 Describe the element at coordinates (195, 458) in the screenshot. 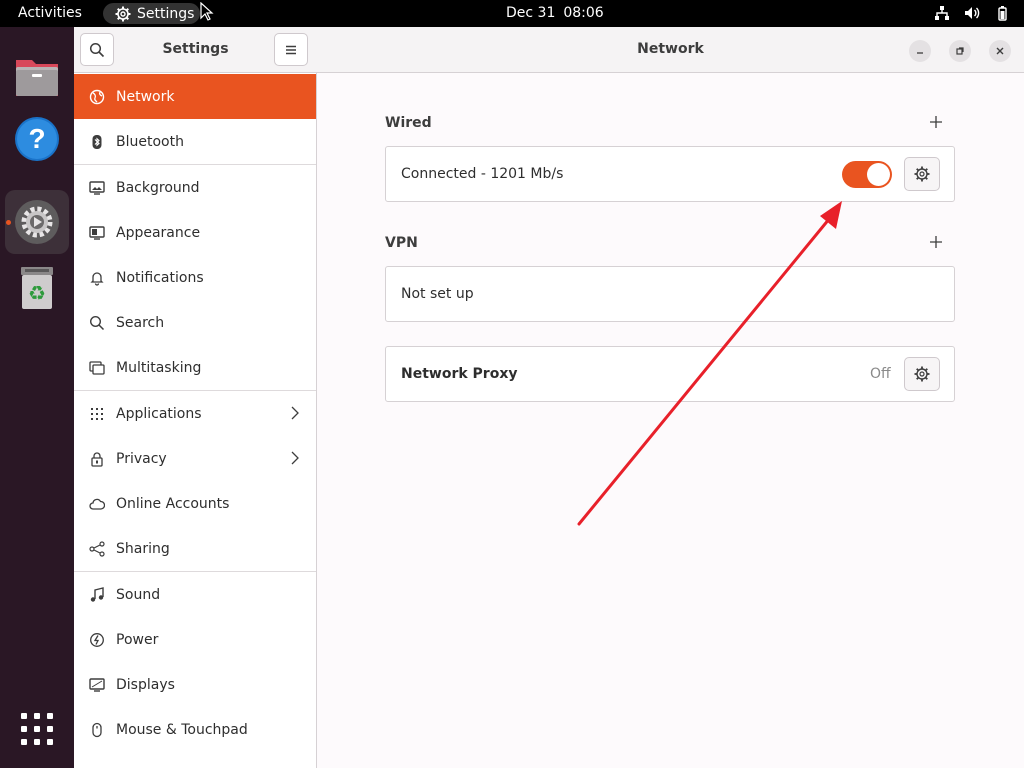

I see `sidebar-item-privacy: Privacy` at that location.